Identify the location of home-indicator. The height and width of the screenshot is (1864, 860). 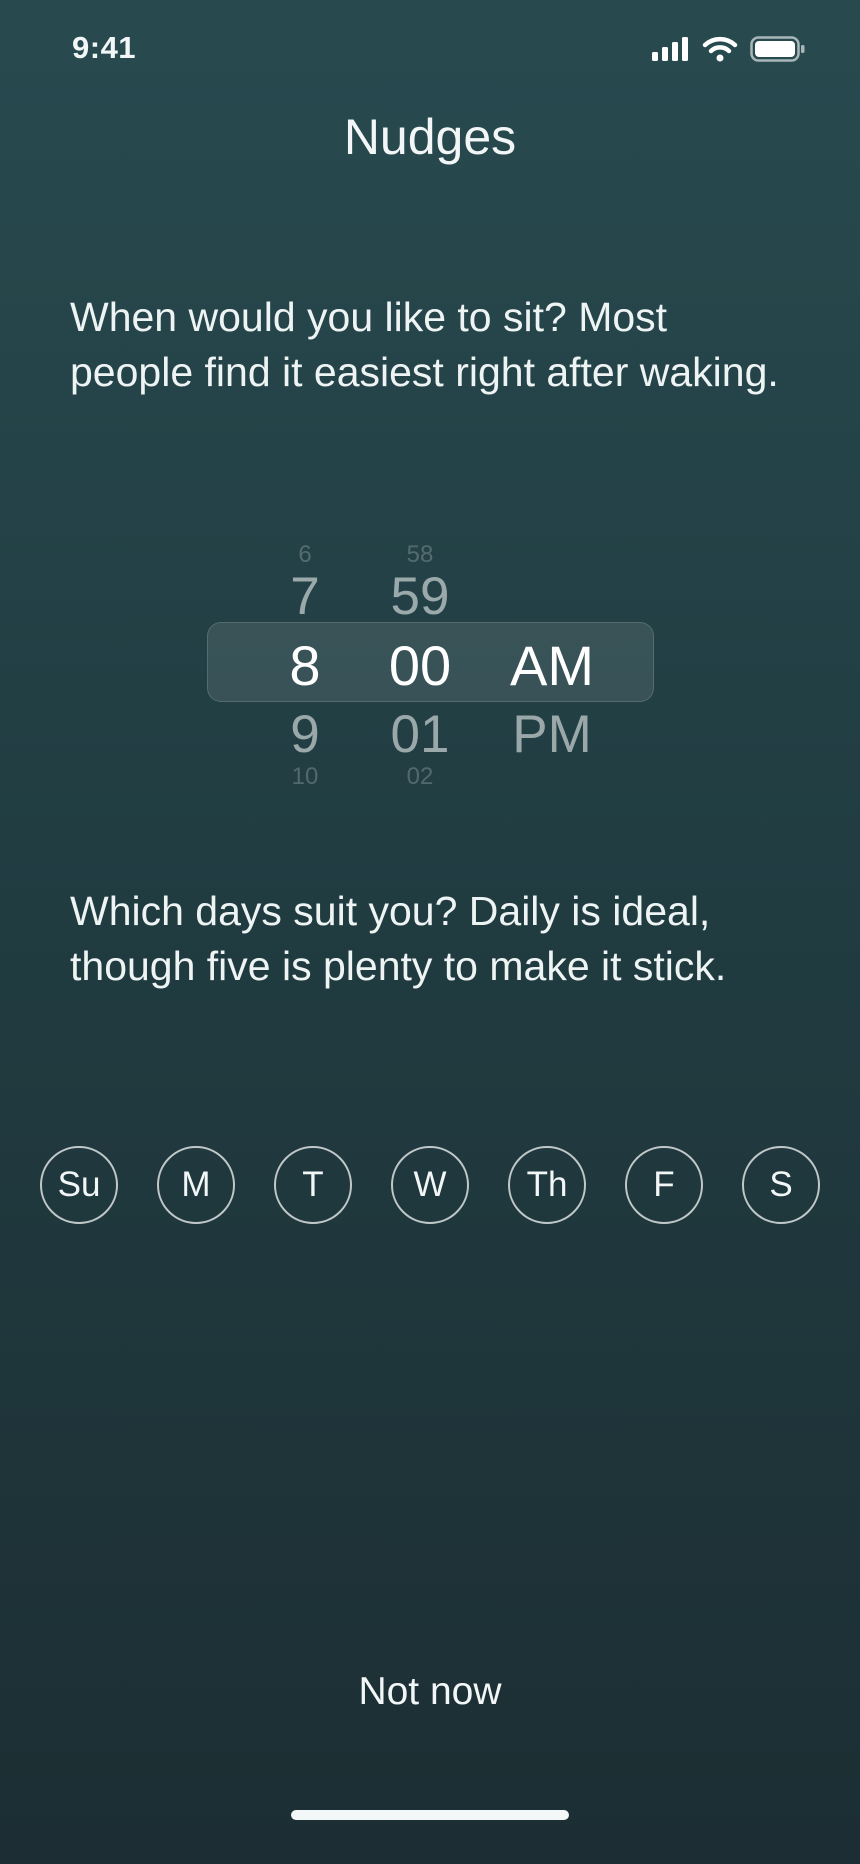
(430, 1815).